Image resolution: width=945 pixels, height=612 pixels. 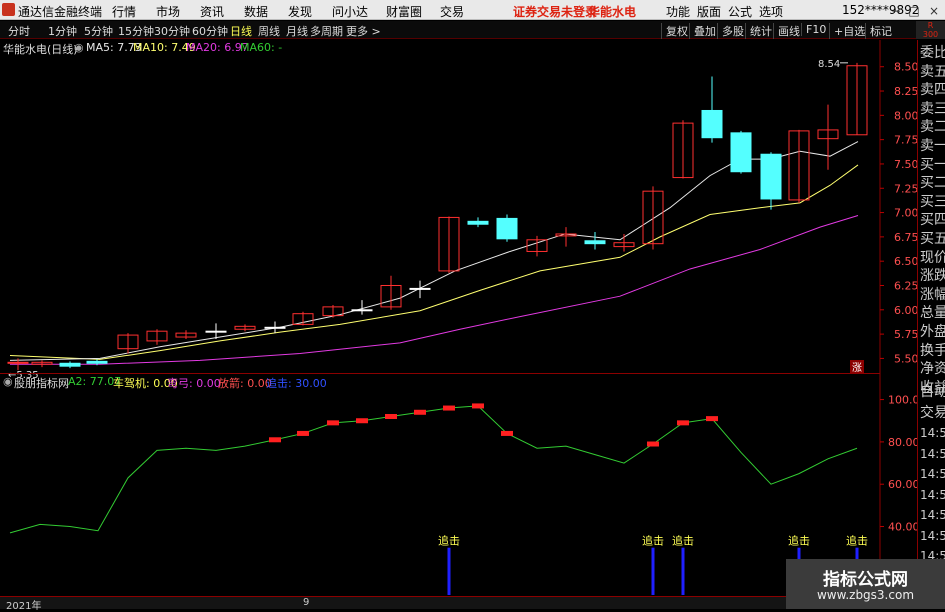 I want to click on ind-tick-label: 60.00, so click(x=902, y=484).